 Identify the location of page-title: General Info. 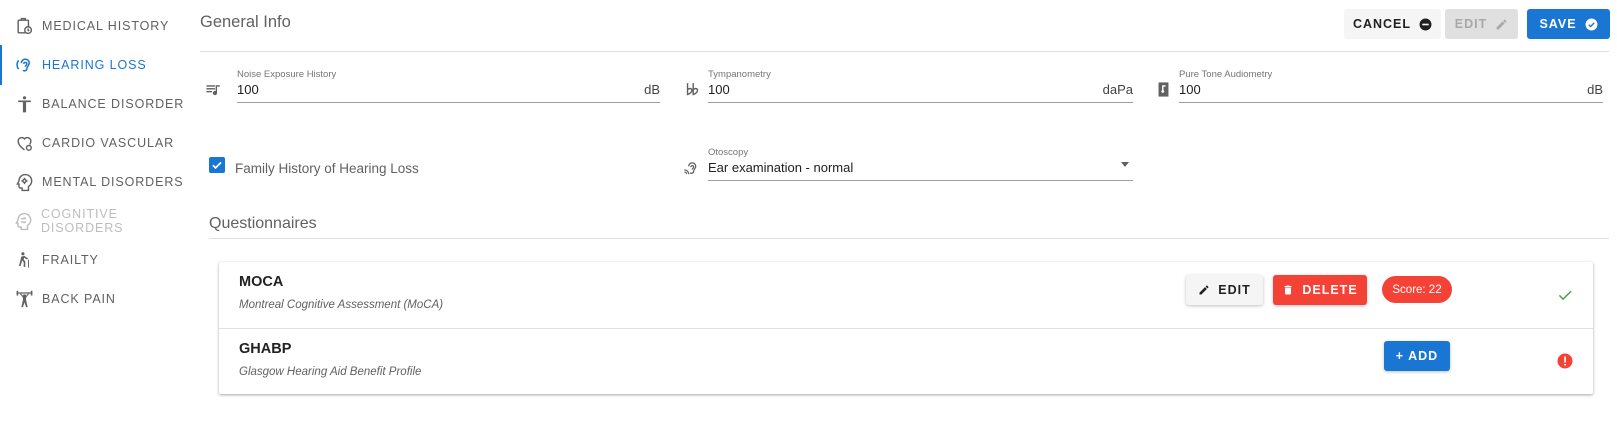
(245, 22).